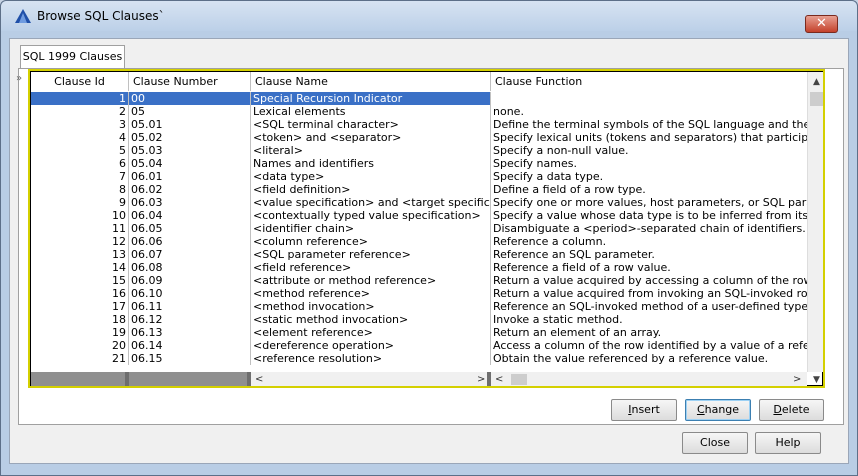  Describe the element at coordinates (80, 111) in the screenshot. I see `cell-id: 2` at that location.